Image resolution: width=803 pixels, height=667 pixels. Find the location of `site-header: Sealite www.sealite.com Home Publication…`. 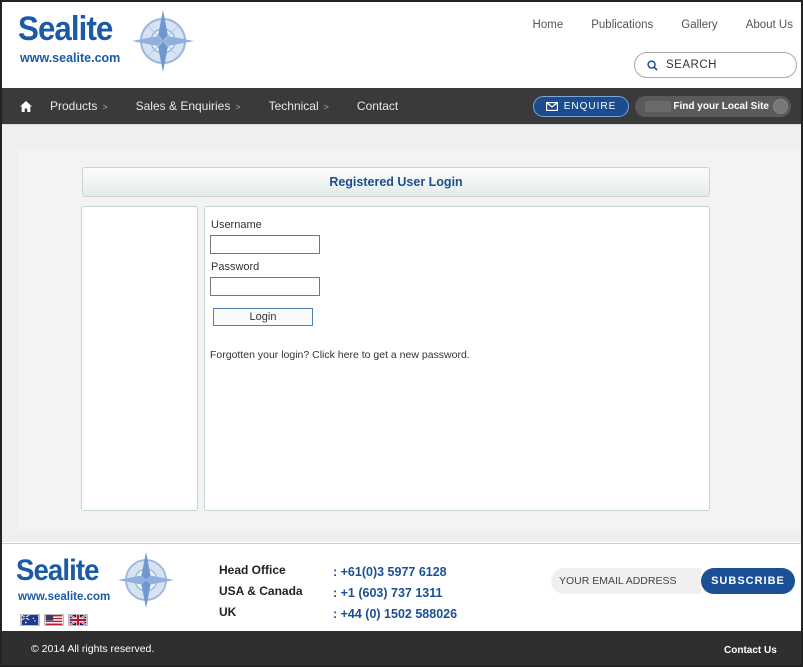

site-header: Sealite www.sealite.com Home Publication… is located at coordinates (401, 45).